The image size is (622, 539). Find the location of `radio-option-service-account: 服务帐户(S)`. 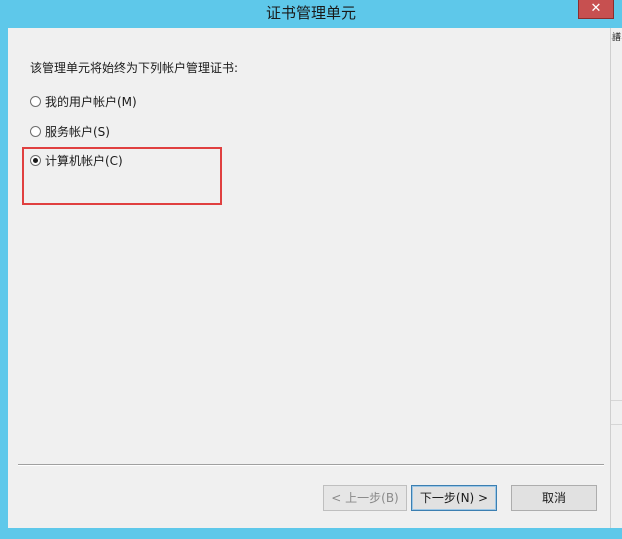

radio-option-service-account: 服务帐户(S) is located at coordinates (70, 131).